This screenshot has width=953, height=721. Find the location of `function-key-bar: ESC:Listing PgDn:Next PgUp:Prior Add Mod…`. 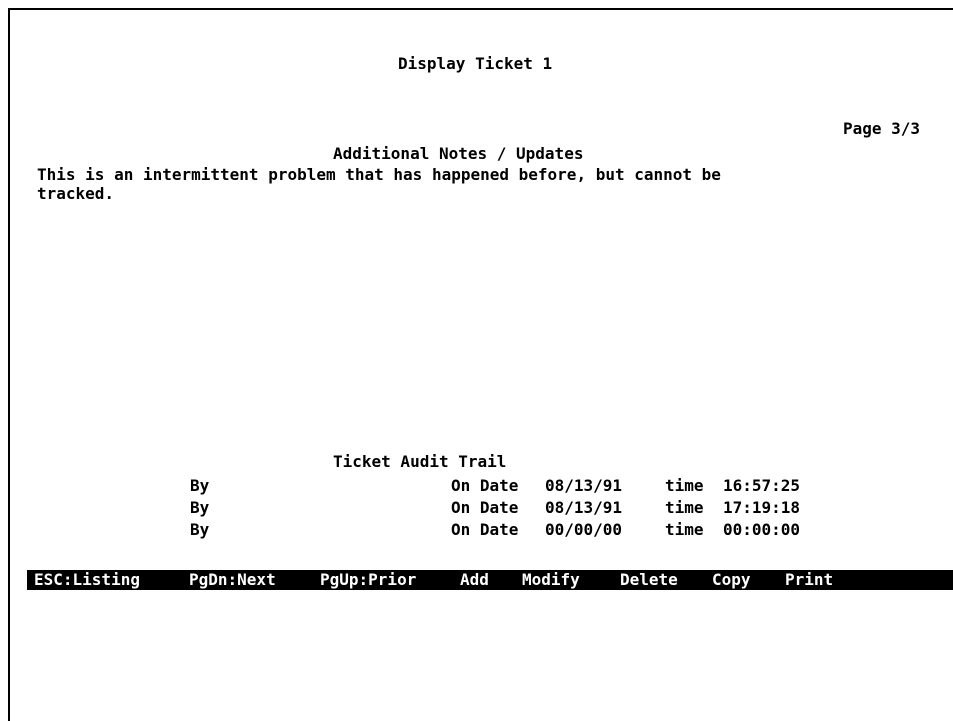

function-key-bar: ESC:Listing PgDn:Next PgUp:Prior Add Mod… is located at coordinates (490, 580).